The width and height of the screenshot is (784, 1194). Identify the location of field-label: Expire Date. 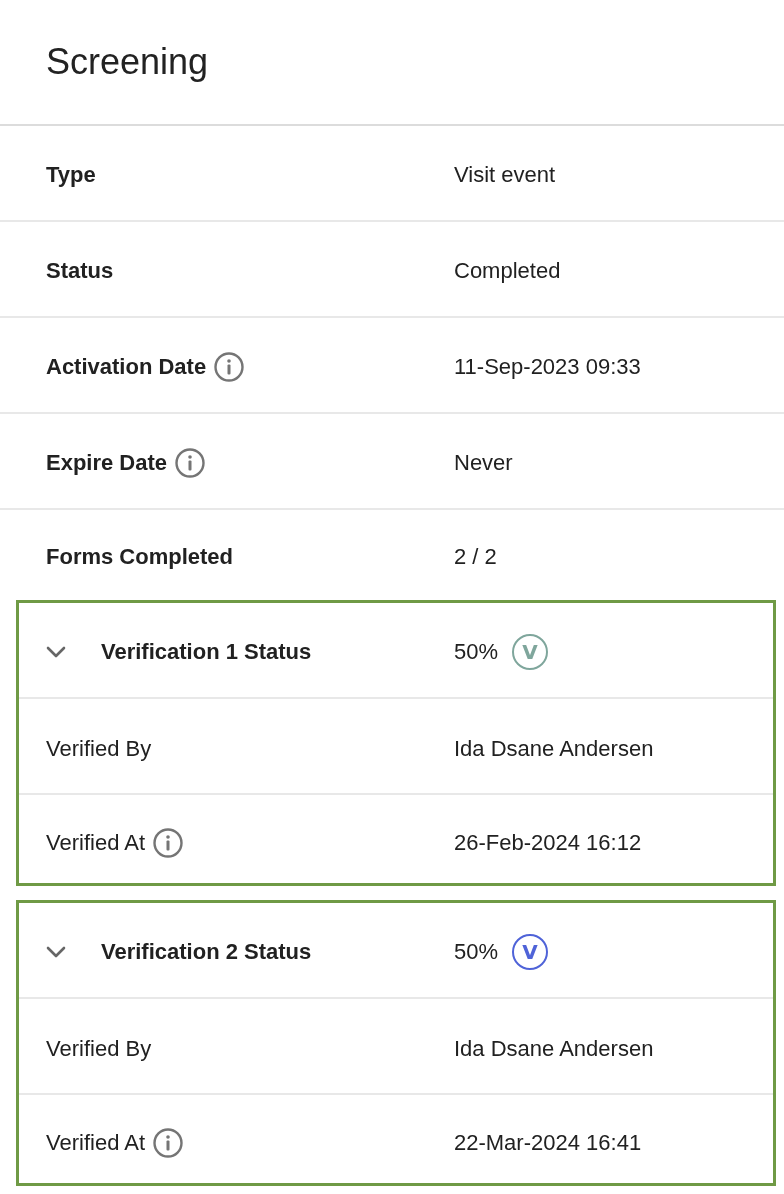
(107, 463).